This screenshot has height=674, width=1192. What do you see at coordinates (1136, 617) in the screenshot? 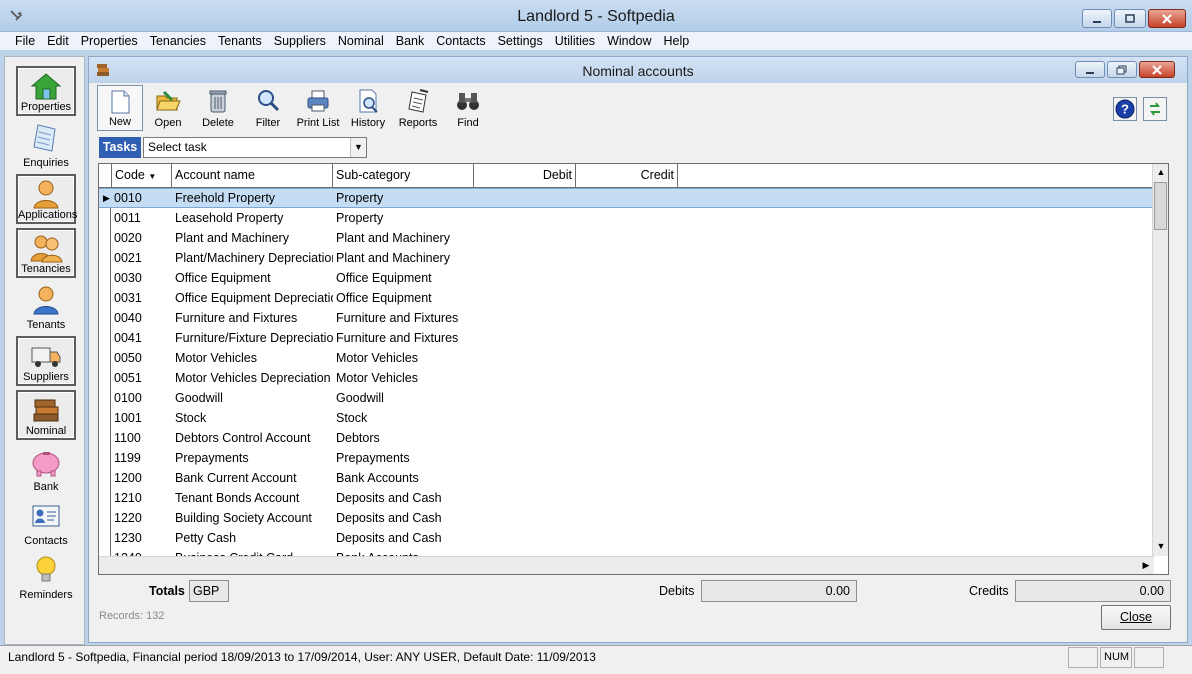
I see `close-button: Close` at bounding box center [1136, 617].